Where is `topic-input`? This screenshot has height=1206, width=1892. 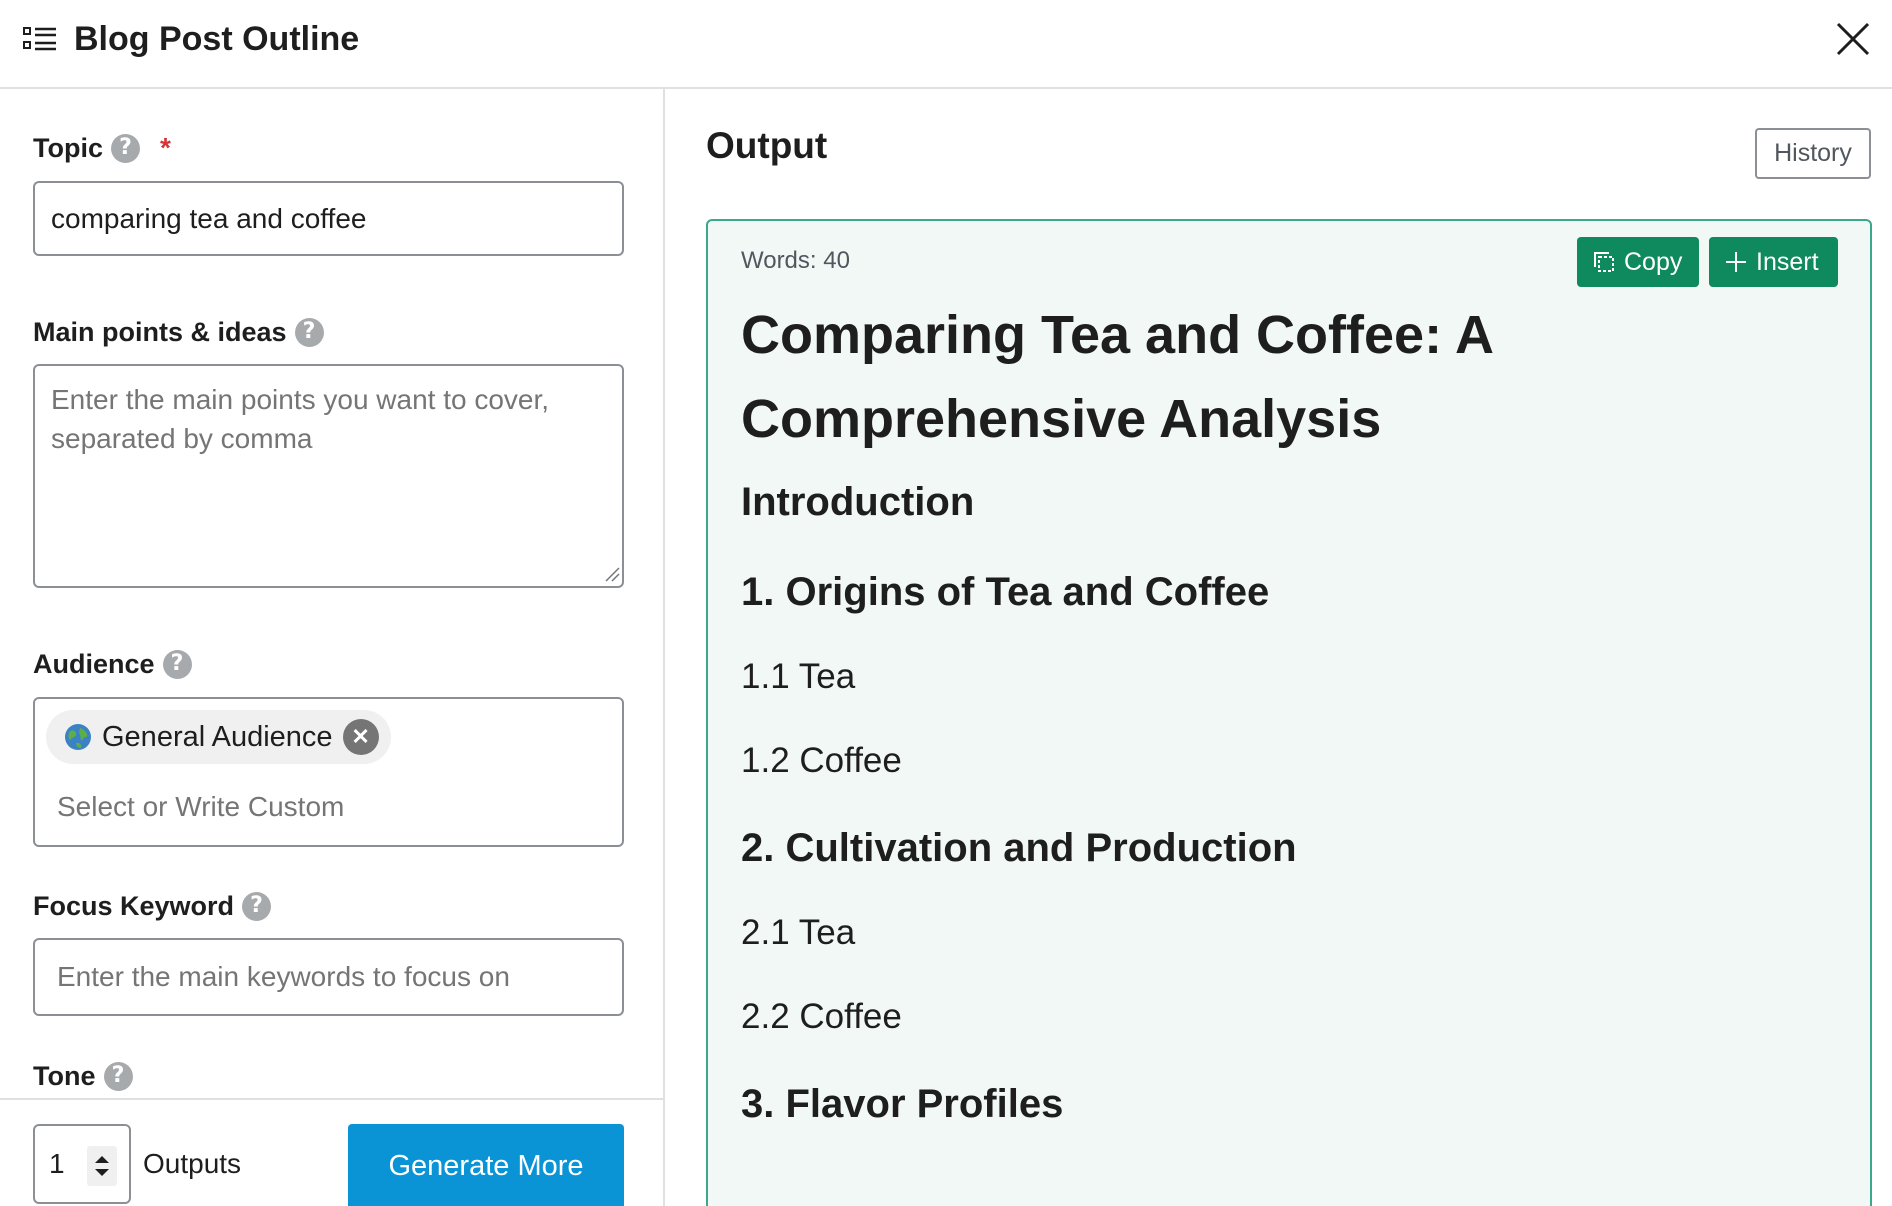 topic-input is located at coordinates (328, 218).